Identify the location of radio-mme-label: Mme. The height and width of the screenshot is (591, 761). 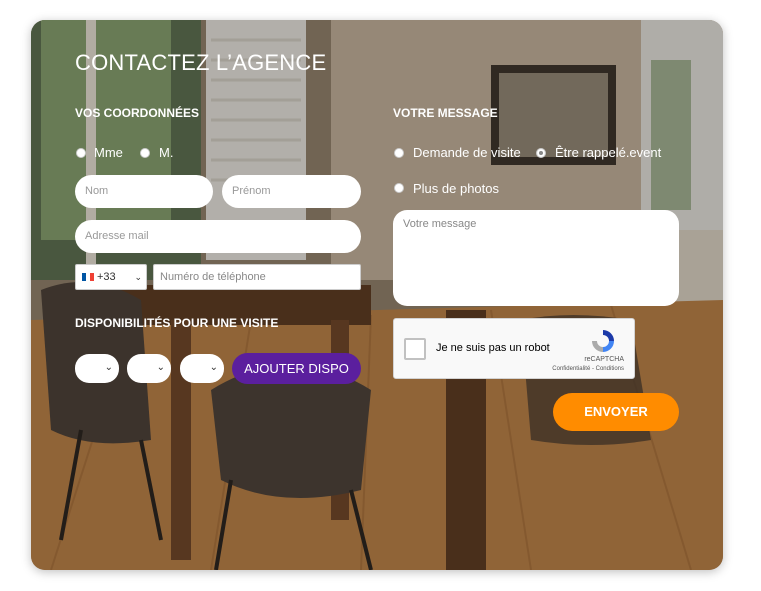
(108, 152).